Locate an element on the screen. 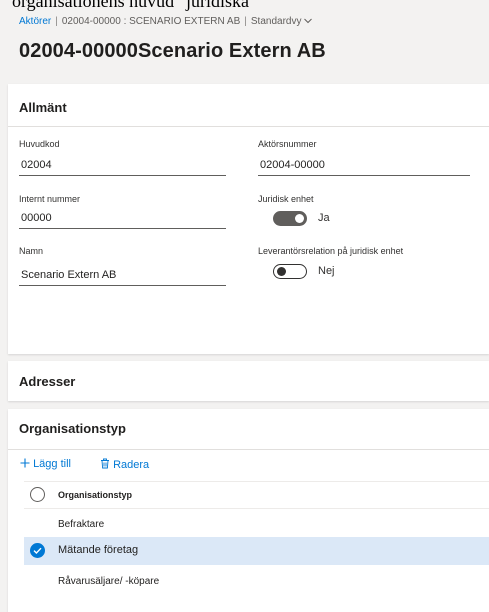  table-row: Råvarusäljare/ -köpare is located at coordinates (256, 581).